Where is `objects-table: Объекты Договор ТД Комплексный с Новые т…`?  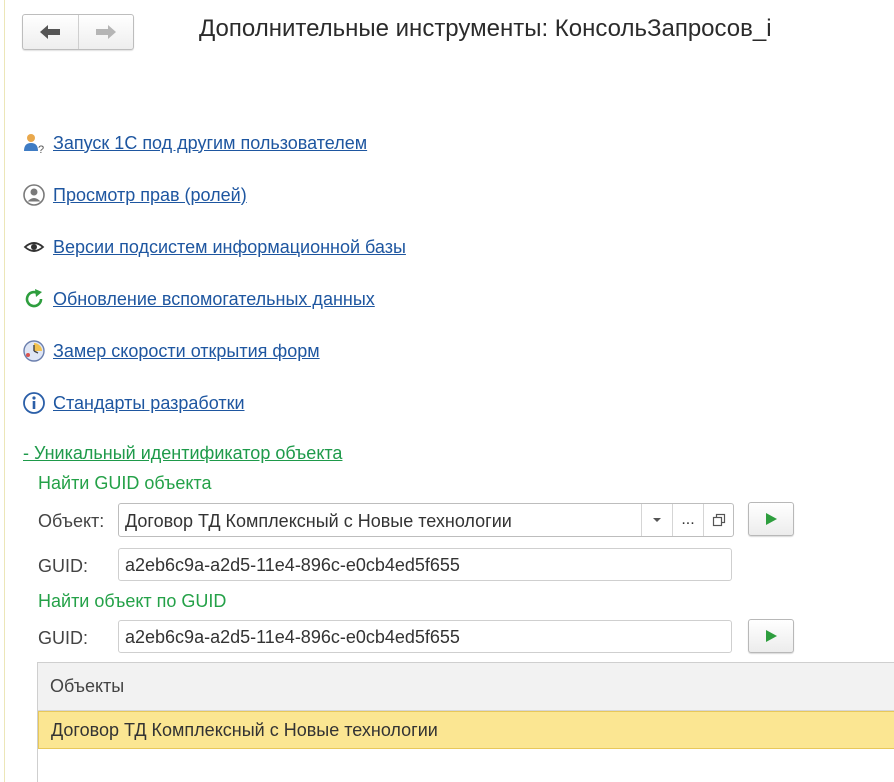
objects-table: Объекты Договор ТД Комплексный с Новые т… is located at coordinates (465, 722).